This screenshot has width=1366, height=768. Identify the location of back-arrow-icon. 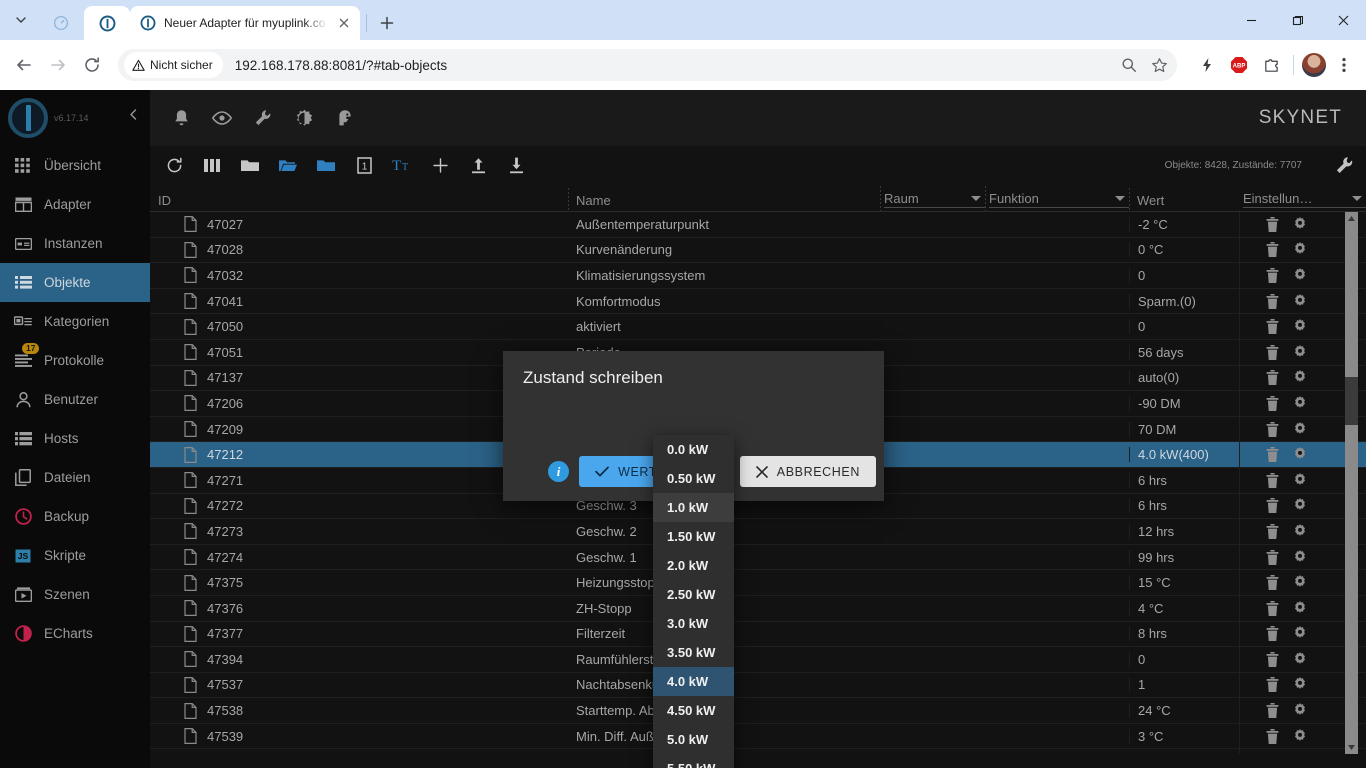
(24, 65).